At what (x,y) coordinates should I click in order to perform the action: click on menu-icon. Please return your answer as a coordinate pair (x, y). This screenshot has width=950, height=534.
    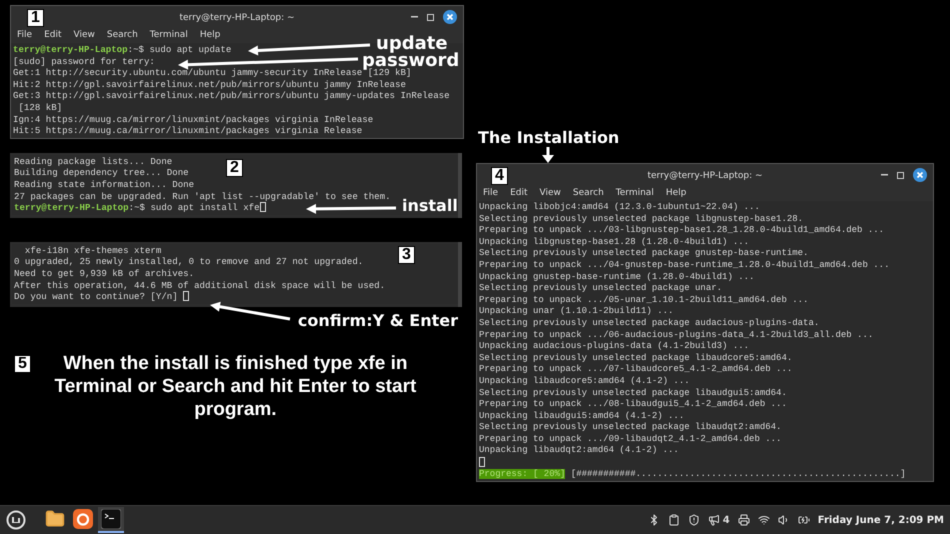
    Looking at the image, I should click on (16, 520).